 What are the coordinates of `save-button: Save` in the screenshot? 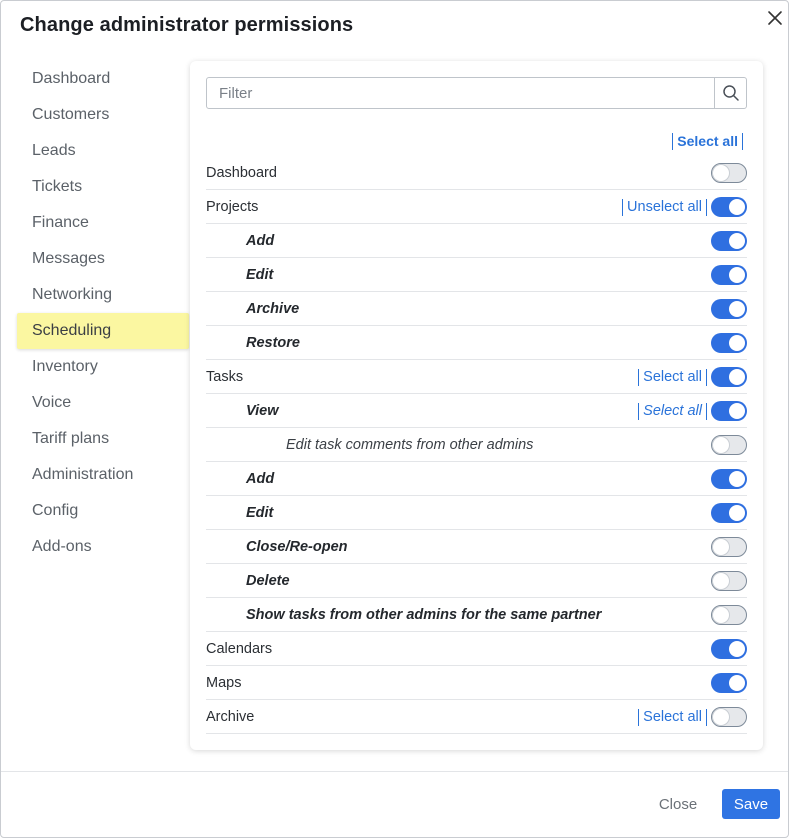 It's located at (751, 804).